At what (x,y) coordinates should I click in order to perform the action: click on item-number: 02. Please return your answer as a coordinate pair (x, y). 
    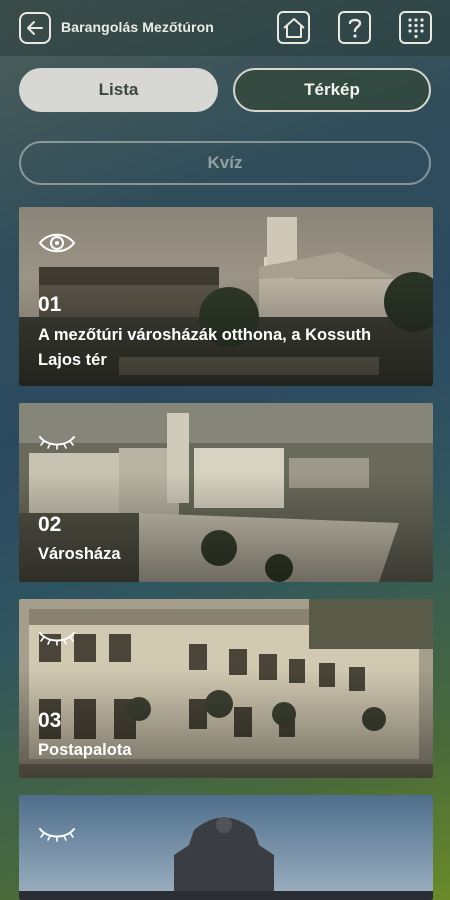
    Looking at the image, I should click on (50, 524).